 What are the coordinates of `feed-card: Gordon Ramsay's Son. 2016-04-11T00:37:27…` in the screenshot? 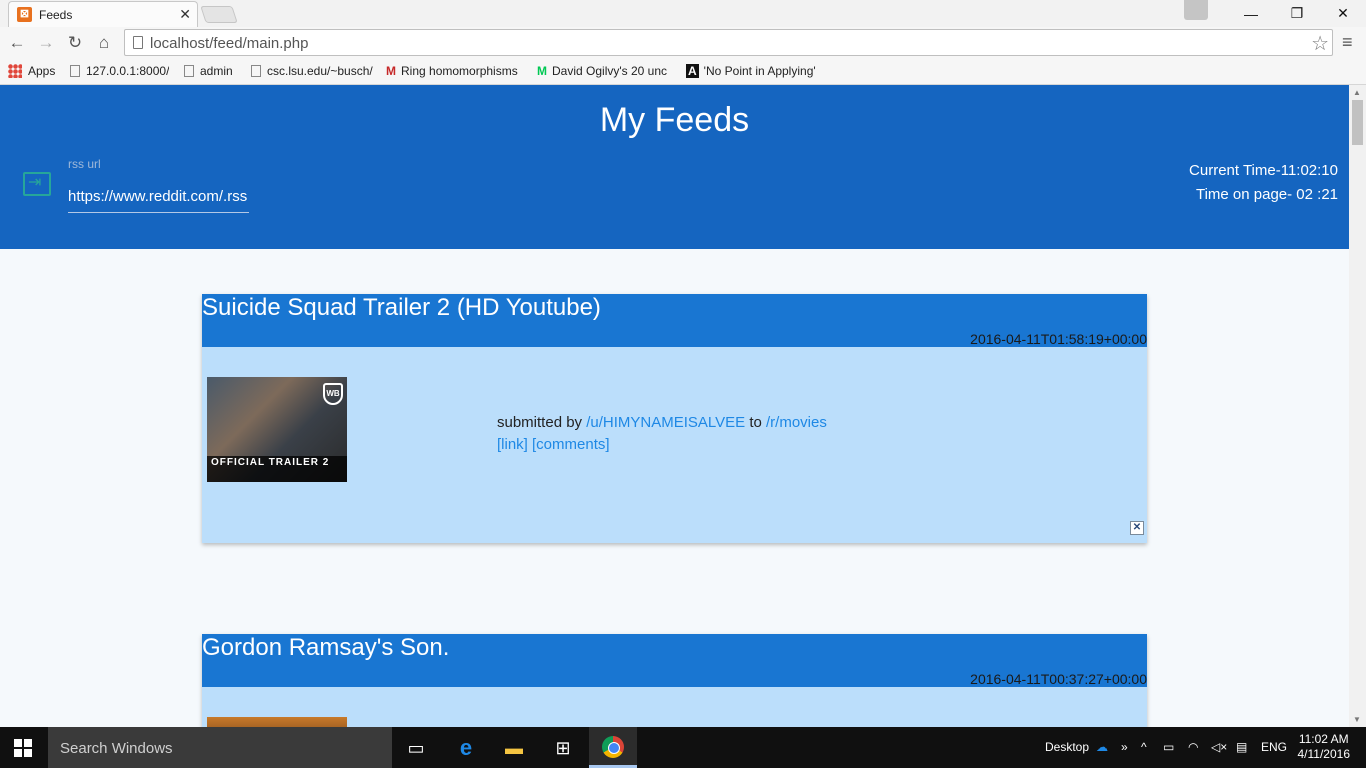 It's located at (674, 680).